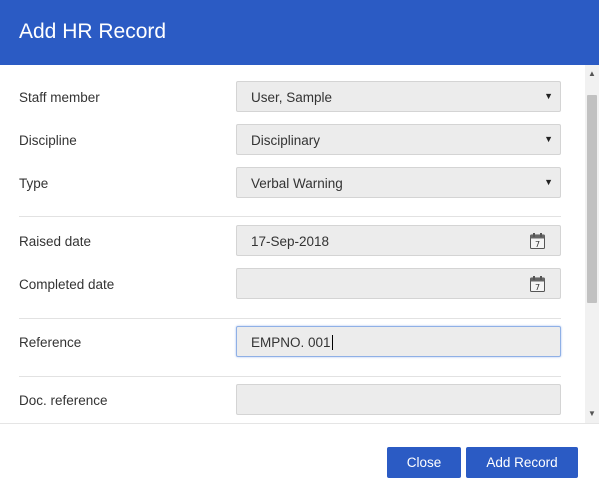 This screenshot has height=501, width=599. Describe the element at coordinates (398, 341) in the screenshot. I see `reference-input: EMPNO. 001` at that location.